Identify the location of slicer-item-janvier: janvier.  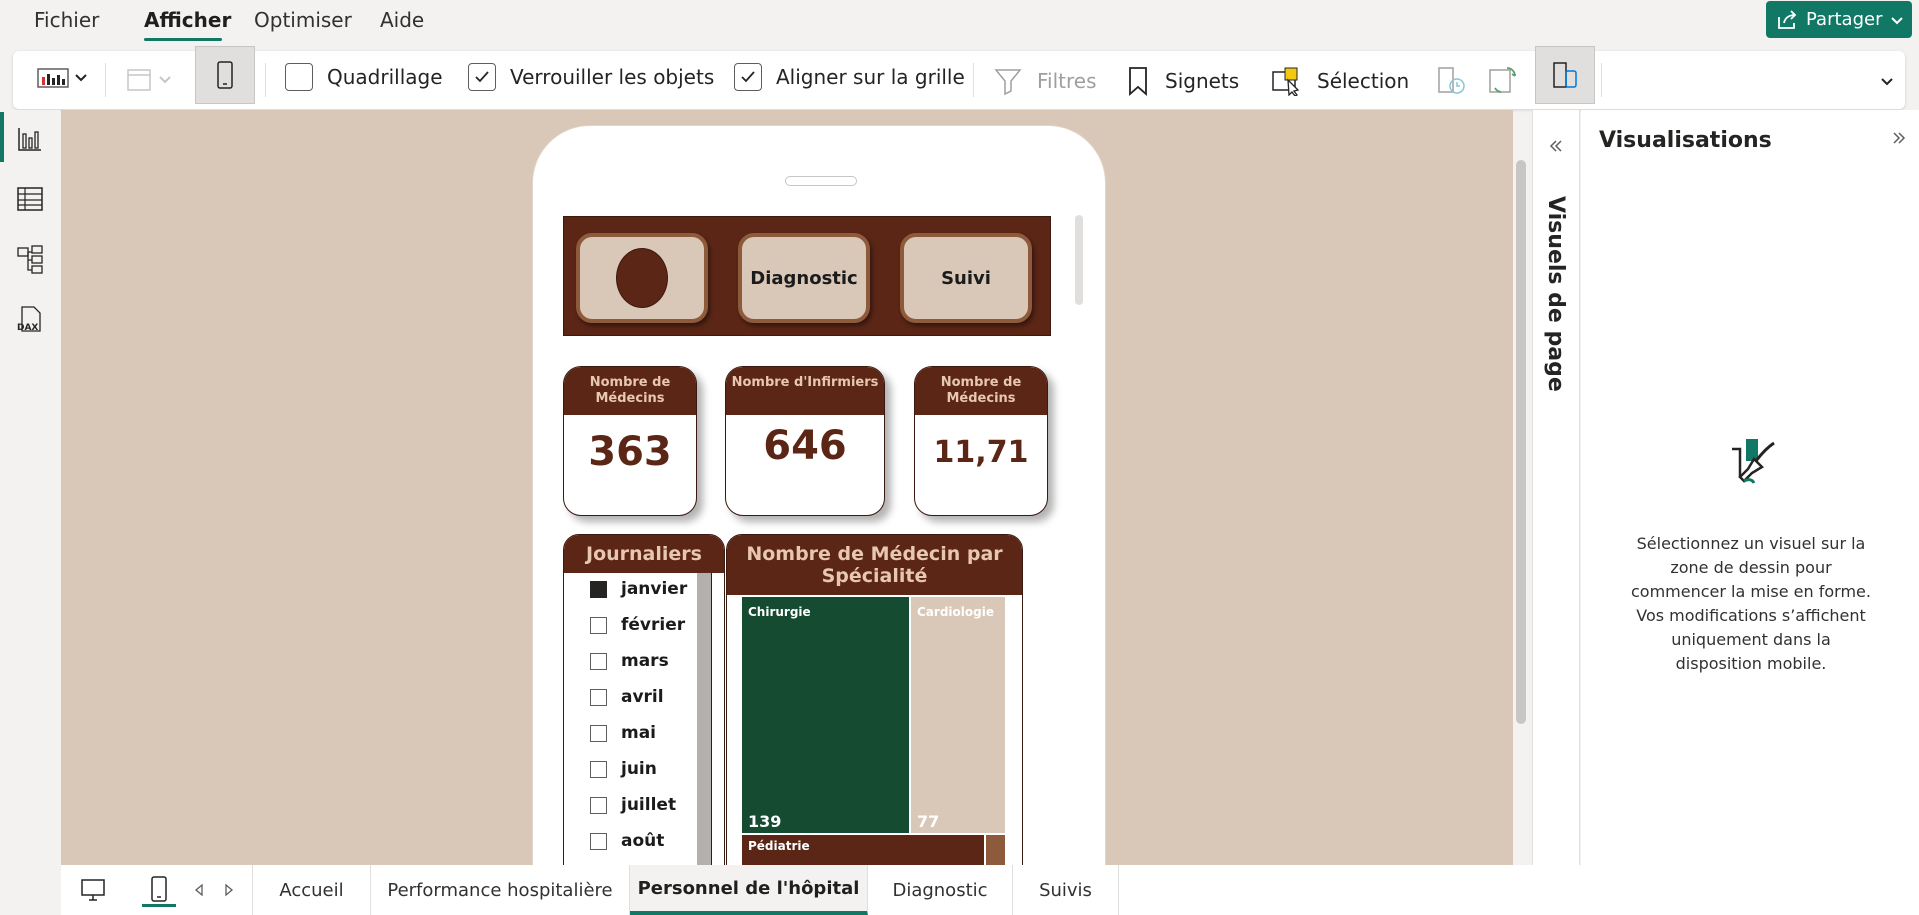
(638, 589).